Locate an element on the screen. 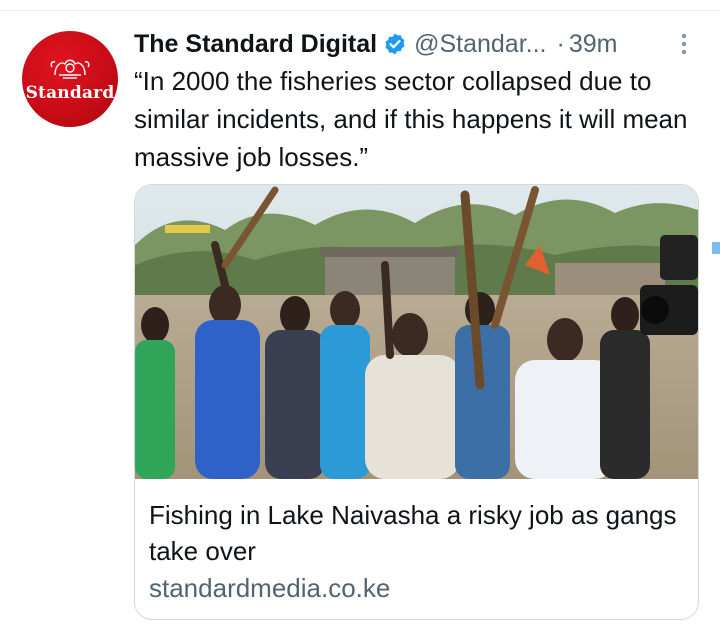 The width and height of the screenshot is (720, 626). timestamp: 39m is located at coordinates (593, 44).